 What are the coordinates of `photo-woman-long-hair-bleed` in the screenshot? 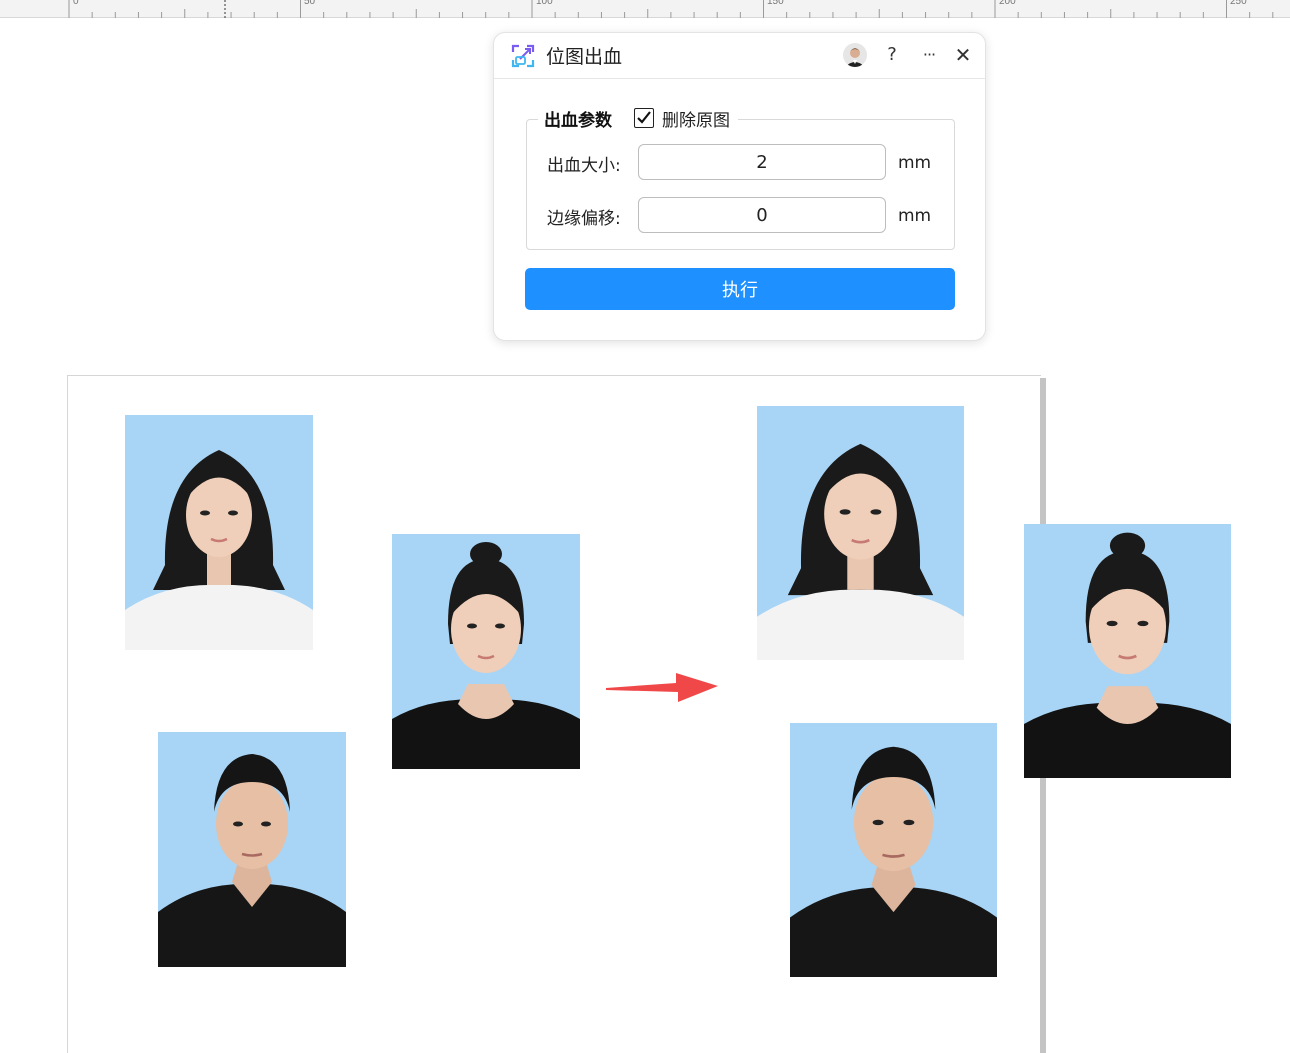 It's located at (860, 533).